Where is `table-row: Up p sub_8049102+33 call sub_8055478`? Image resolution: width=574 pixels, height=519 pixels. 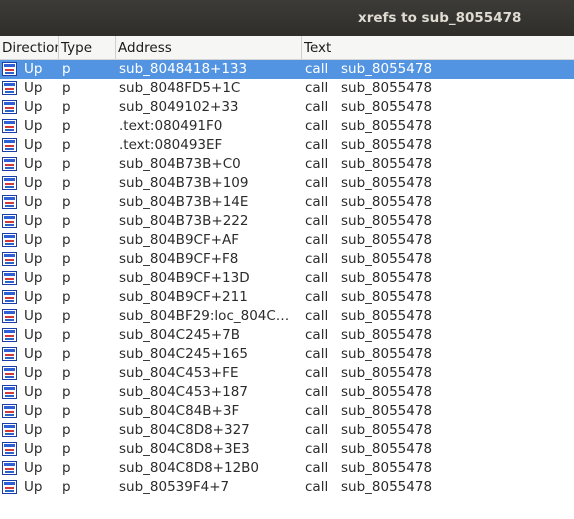
table-row: Up p sub_8049102+33 call sub_8055478 is located at coordinates (287, 107).